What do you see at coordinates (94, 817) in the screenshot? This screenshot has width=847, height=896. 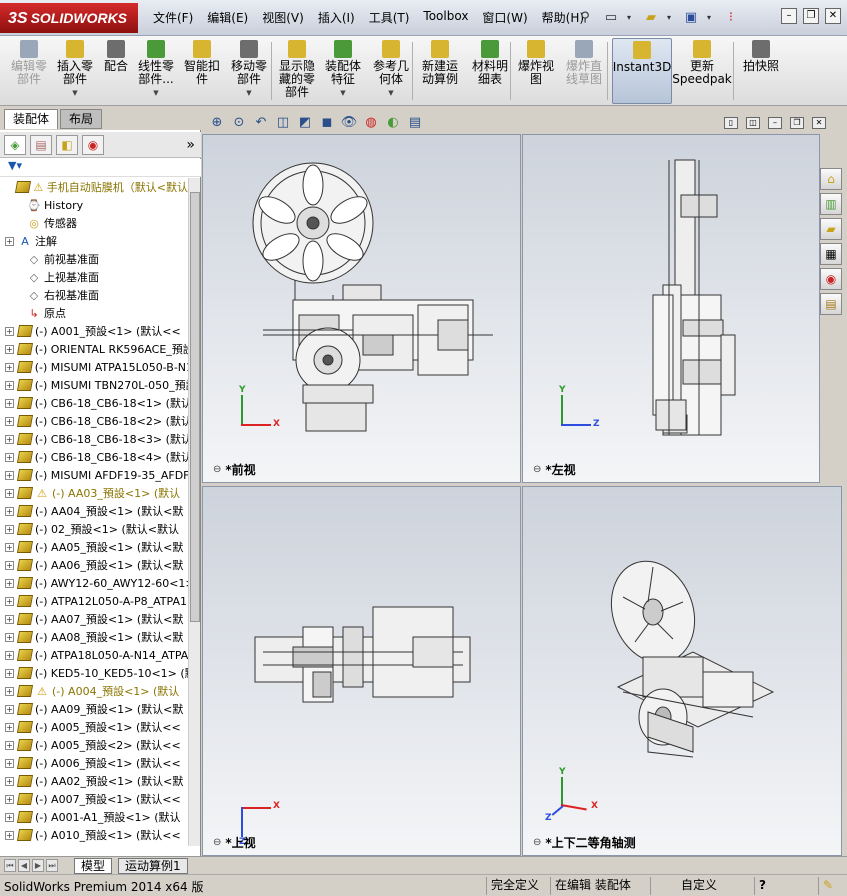 I see `tree-component: + (-) A001-A1_預設<1> (默认` at bounding box center [94, 817].